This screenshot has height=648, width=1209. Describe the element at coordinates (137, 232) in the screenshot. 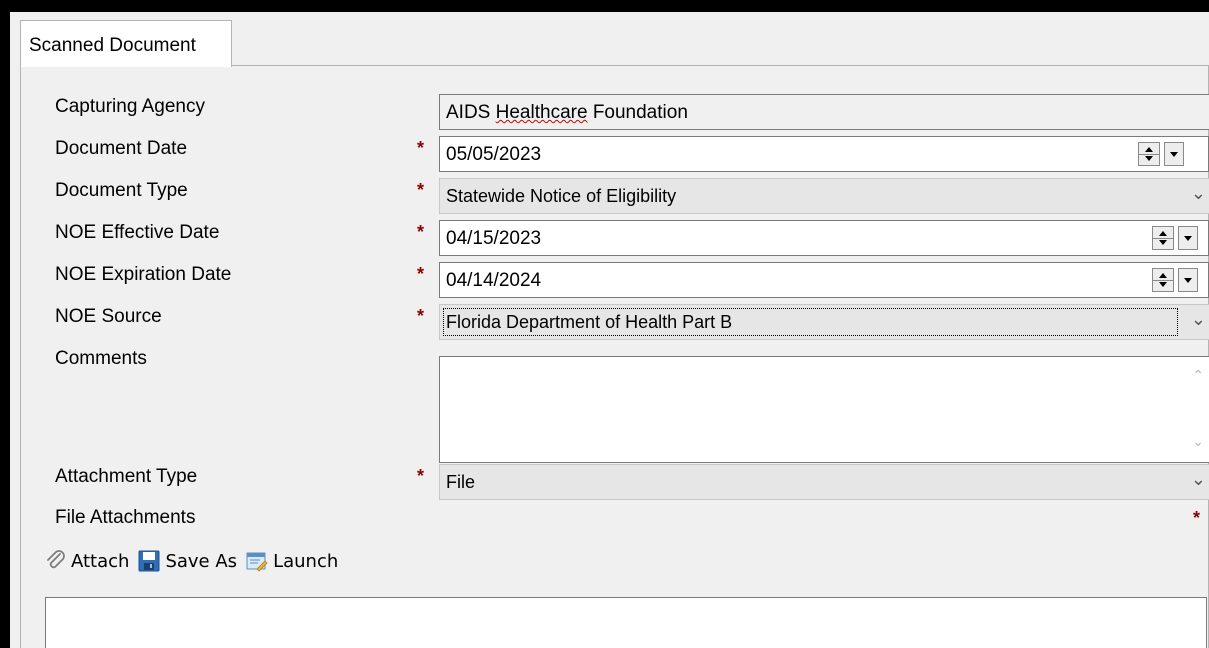

I see `noe-effective-date-label: NOE Effective Date` at that location.